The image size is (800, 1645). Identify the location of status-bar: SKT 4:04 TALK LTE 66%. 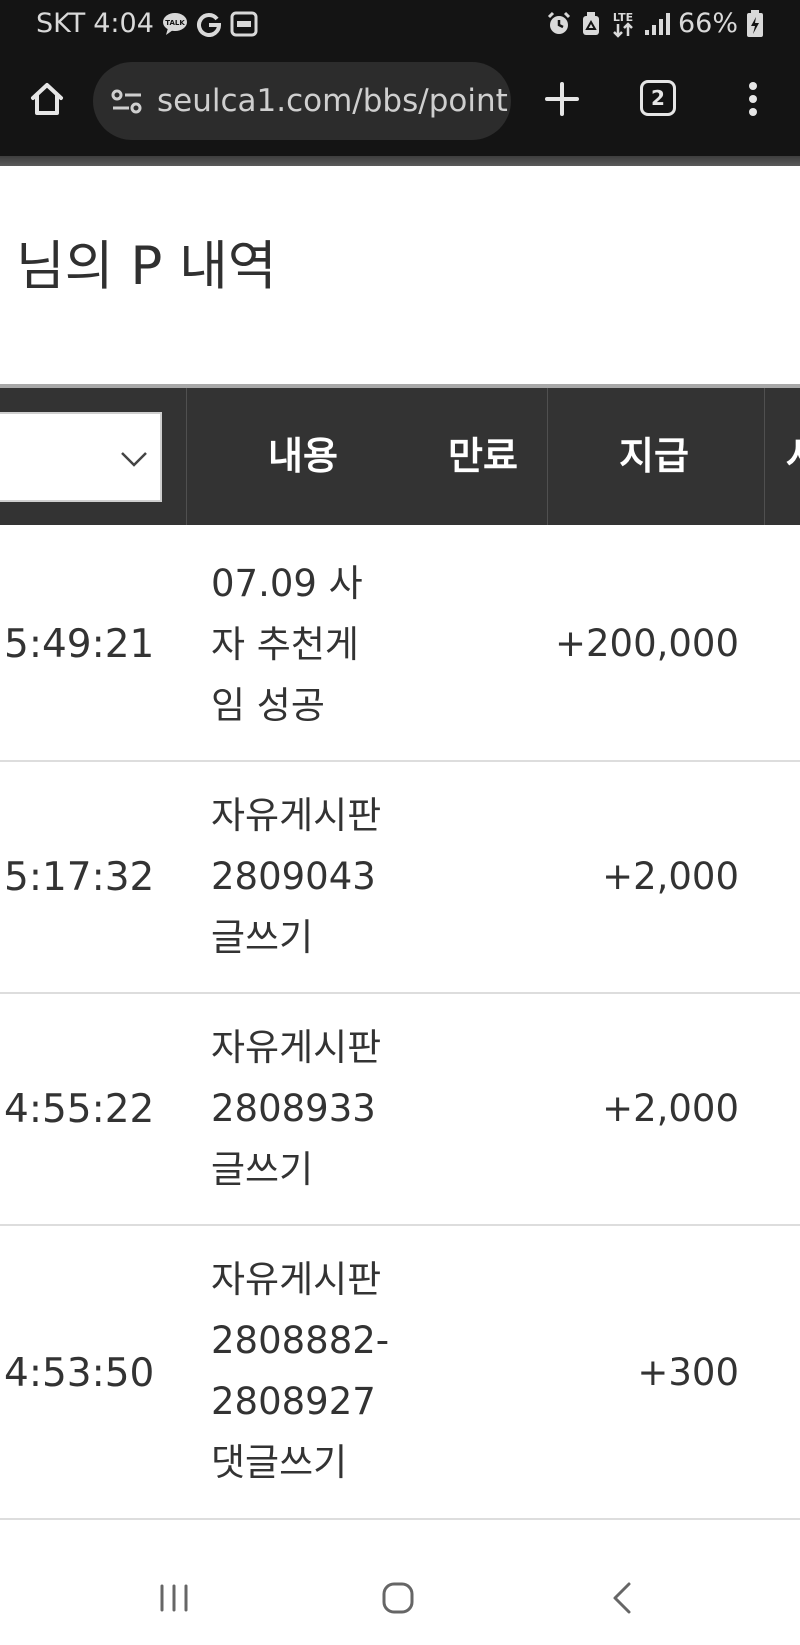
(400, 25).